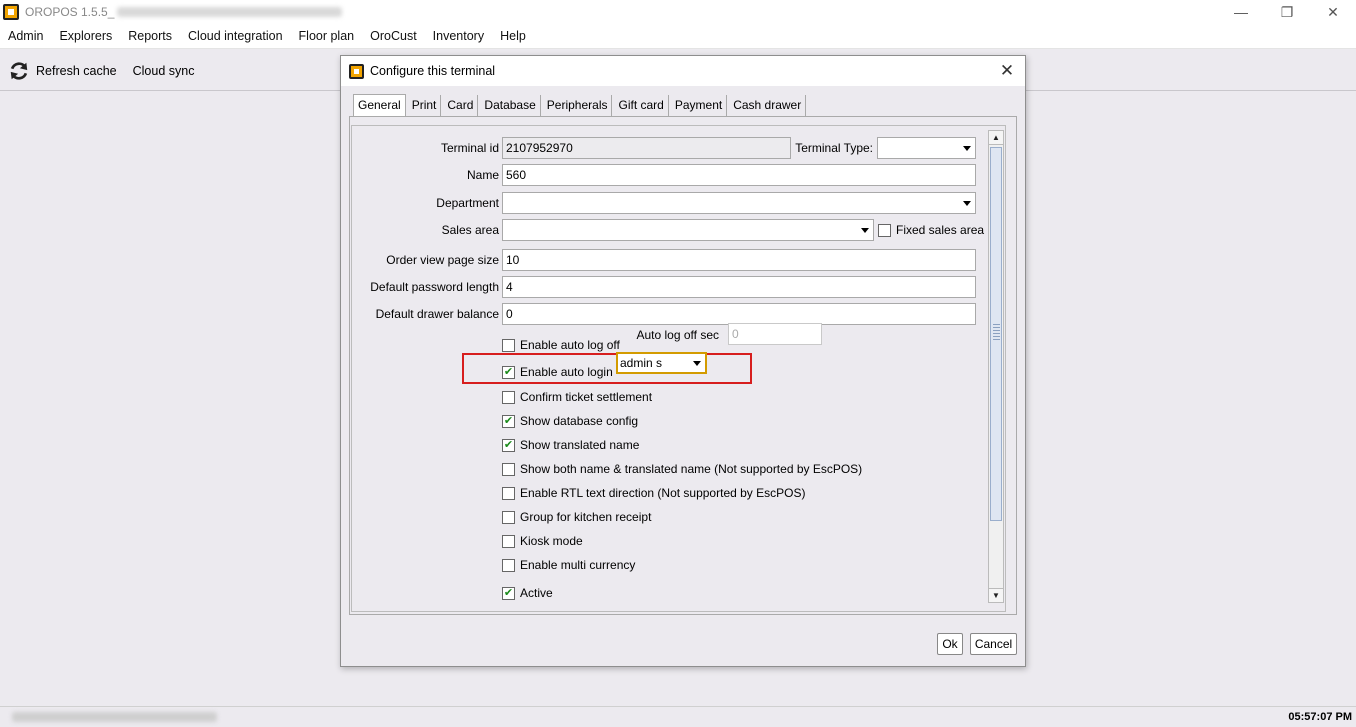  Describe the element at coordinates (536, 593) in the screenshot. I see `option-label: Active` at that location.